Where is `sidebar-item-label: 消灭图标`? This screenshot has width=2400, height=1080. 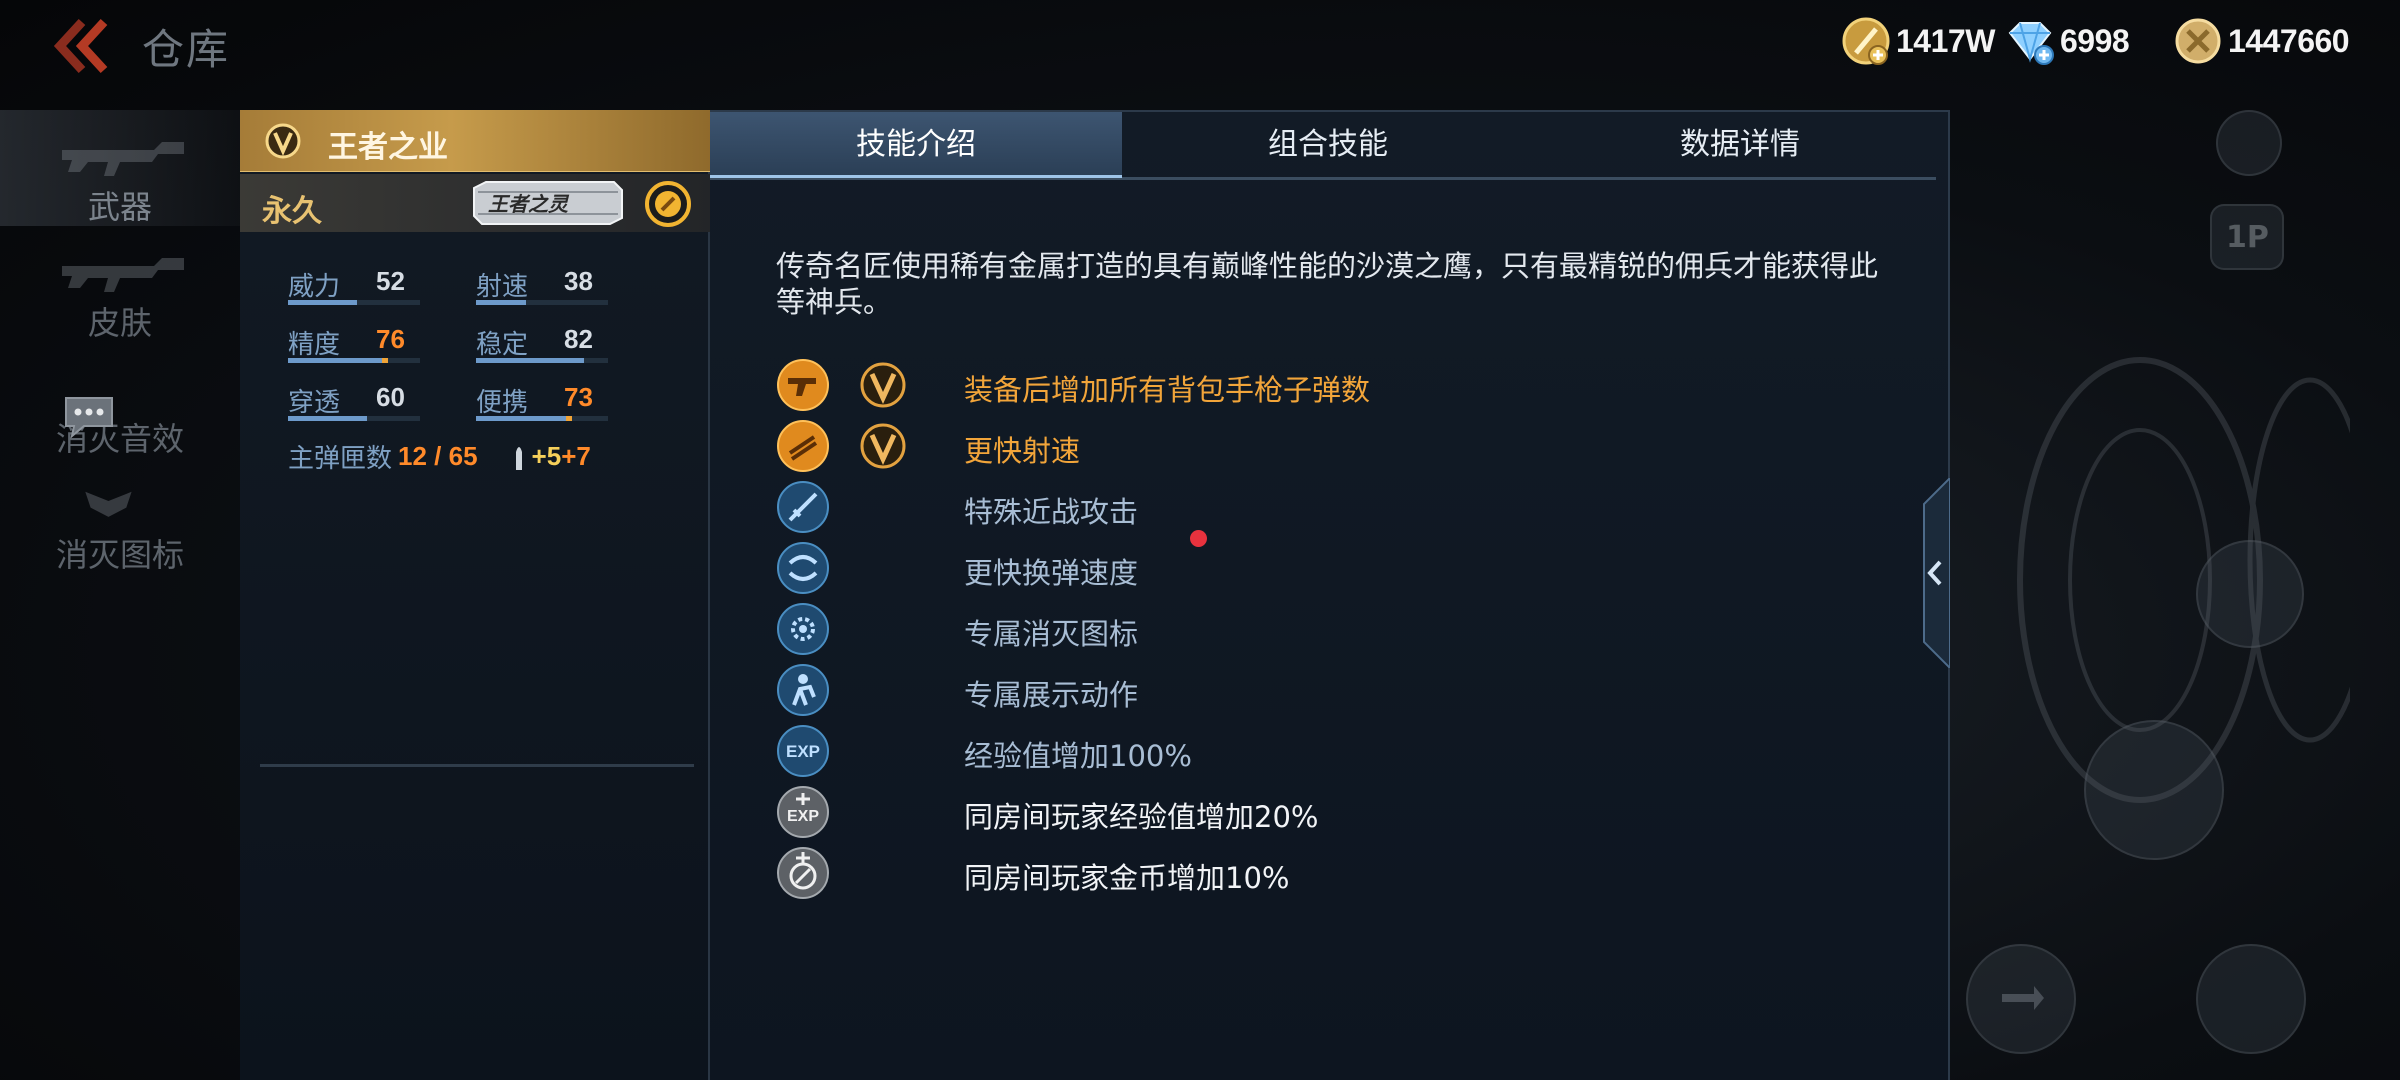 sidebar-item-label: 消灭图标 is located at coordinates (119, 555).